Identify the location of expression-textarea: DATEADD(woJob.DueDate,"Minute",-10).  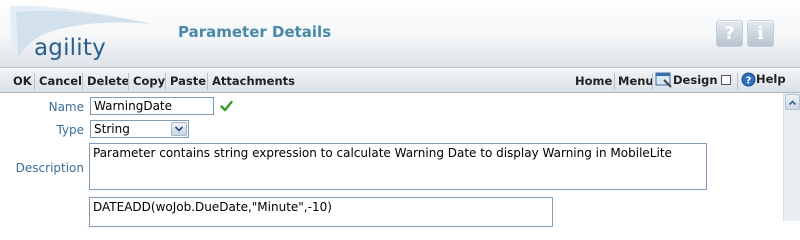
(321, 212).